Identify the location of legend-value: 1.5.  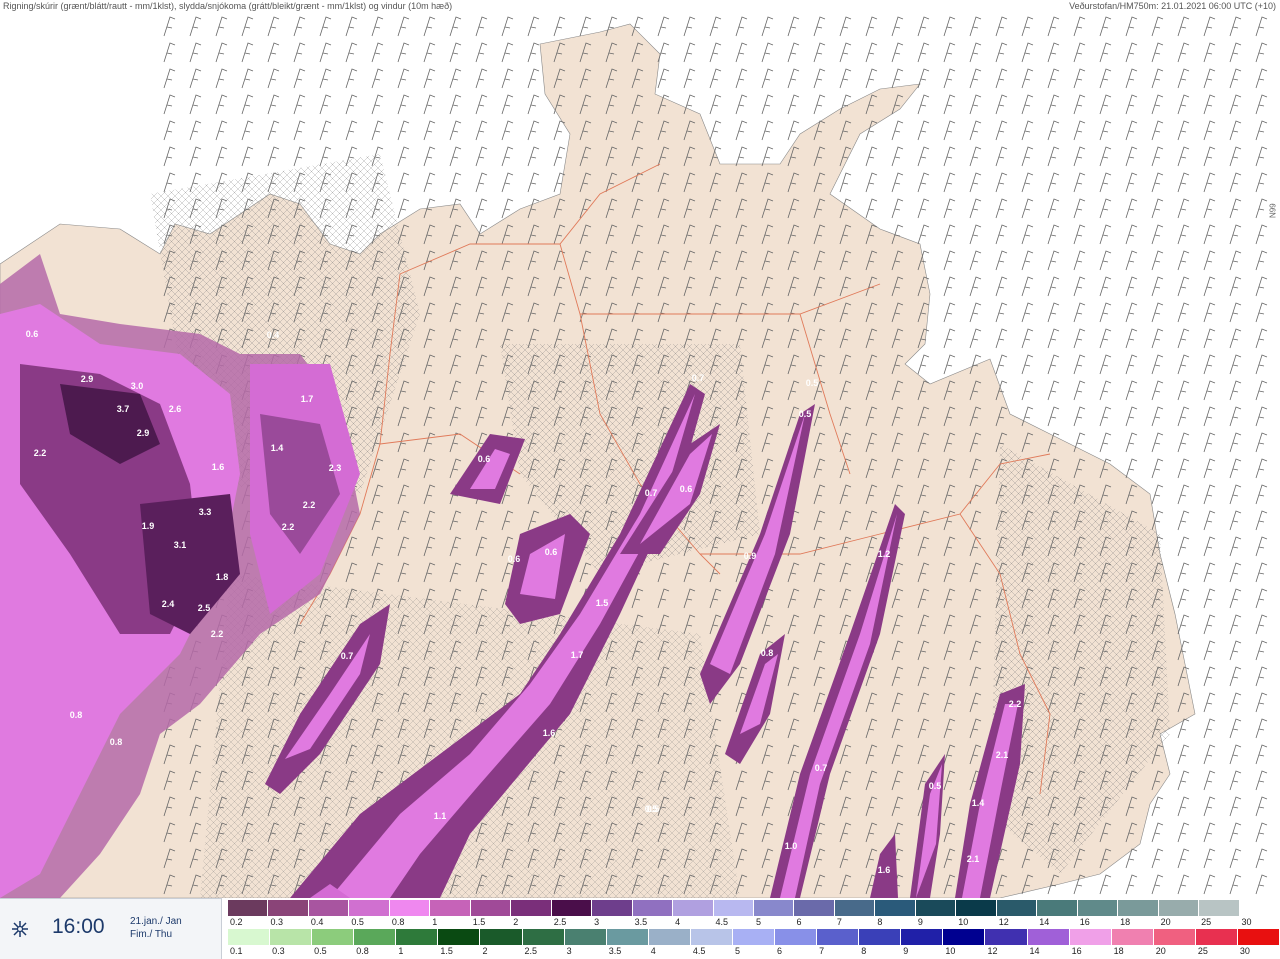
(446, 951).